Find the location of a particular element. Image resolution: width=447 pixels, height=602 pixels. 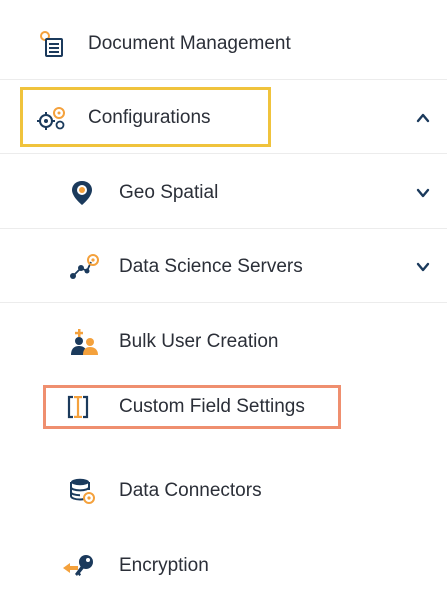

highlight-box-custom-field-settings is located at coordinates (192, 407).